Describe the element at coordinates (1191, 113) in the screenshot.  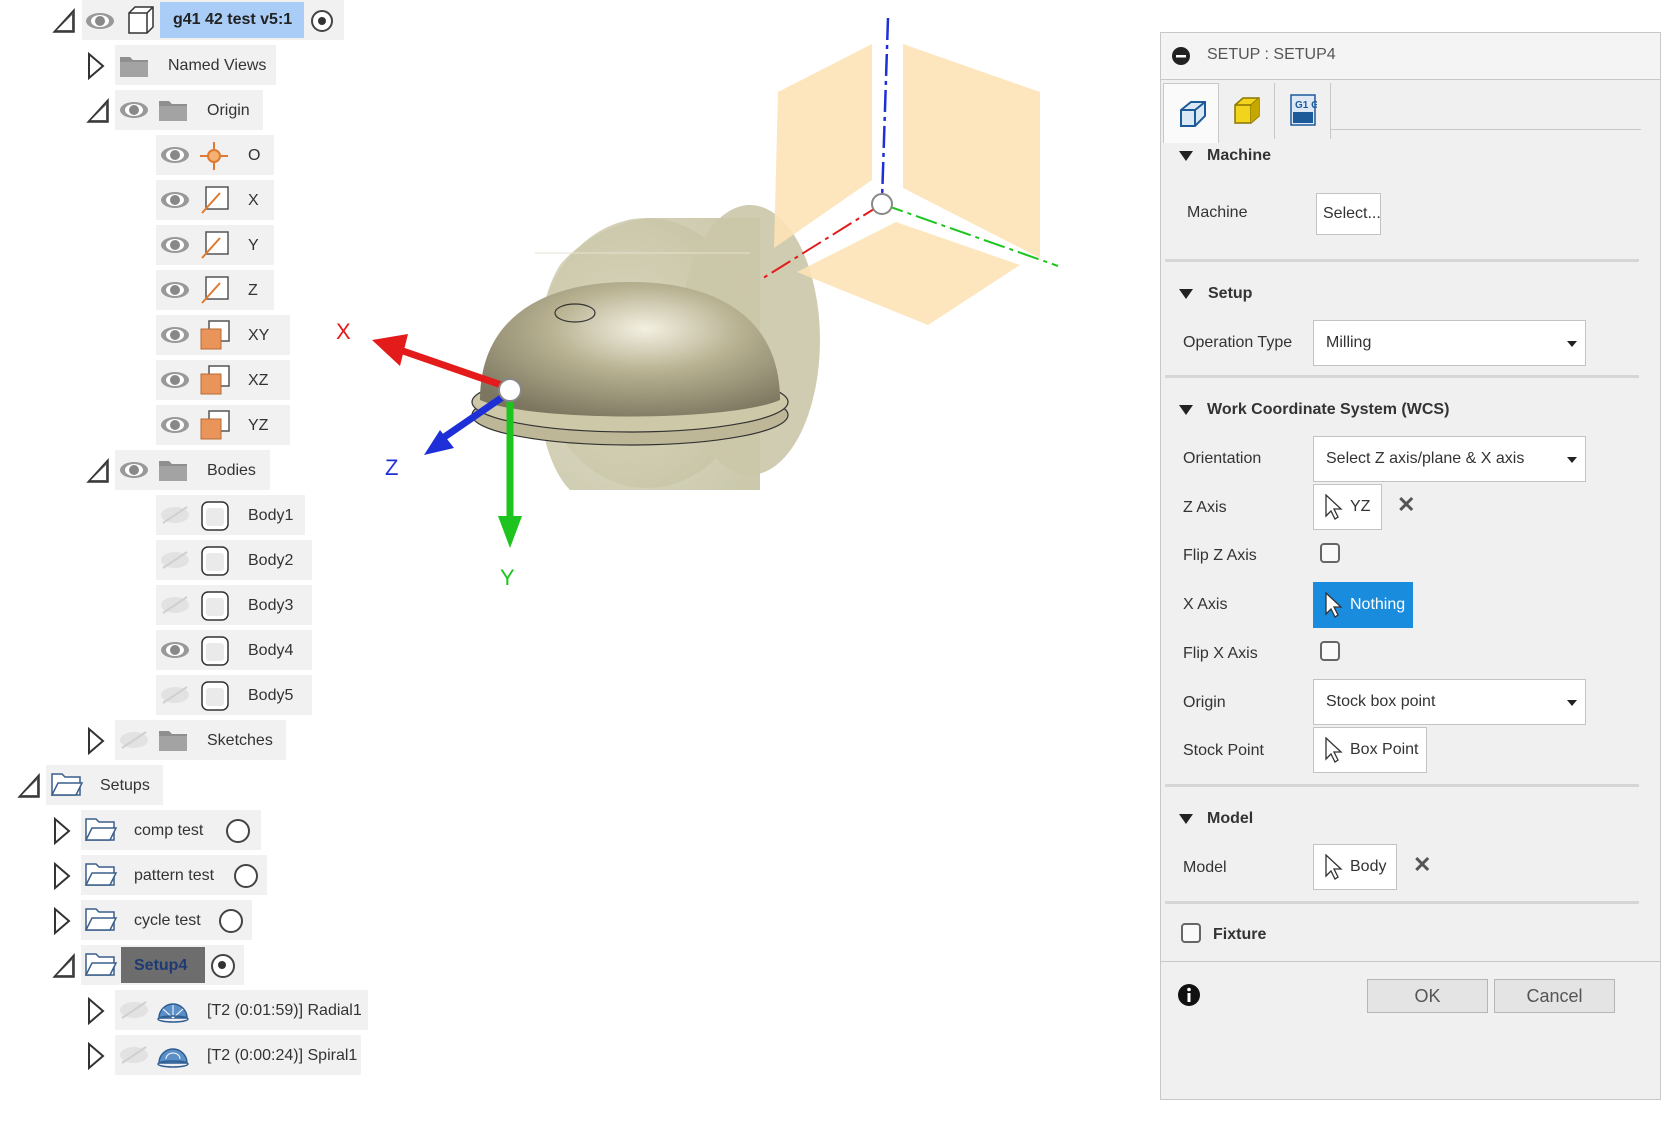
I see `tab-setup` at that location.